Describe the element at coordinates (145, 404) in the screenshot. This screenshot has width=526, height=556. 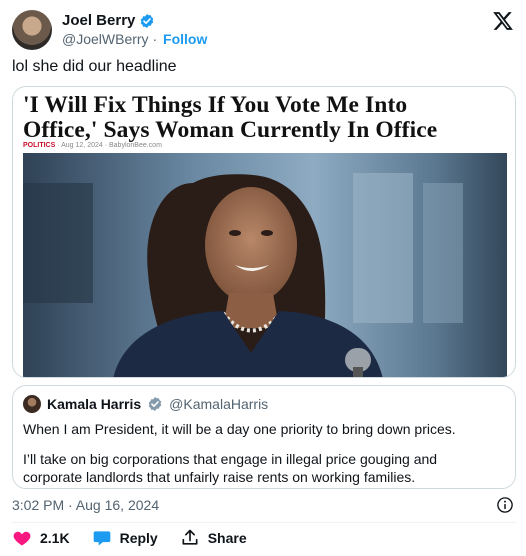
I see `quoted-tweet-header: Kamala Harris @KamalaHarris` at that location.